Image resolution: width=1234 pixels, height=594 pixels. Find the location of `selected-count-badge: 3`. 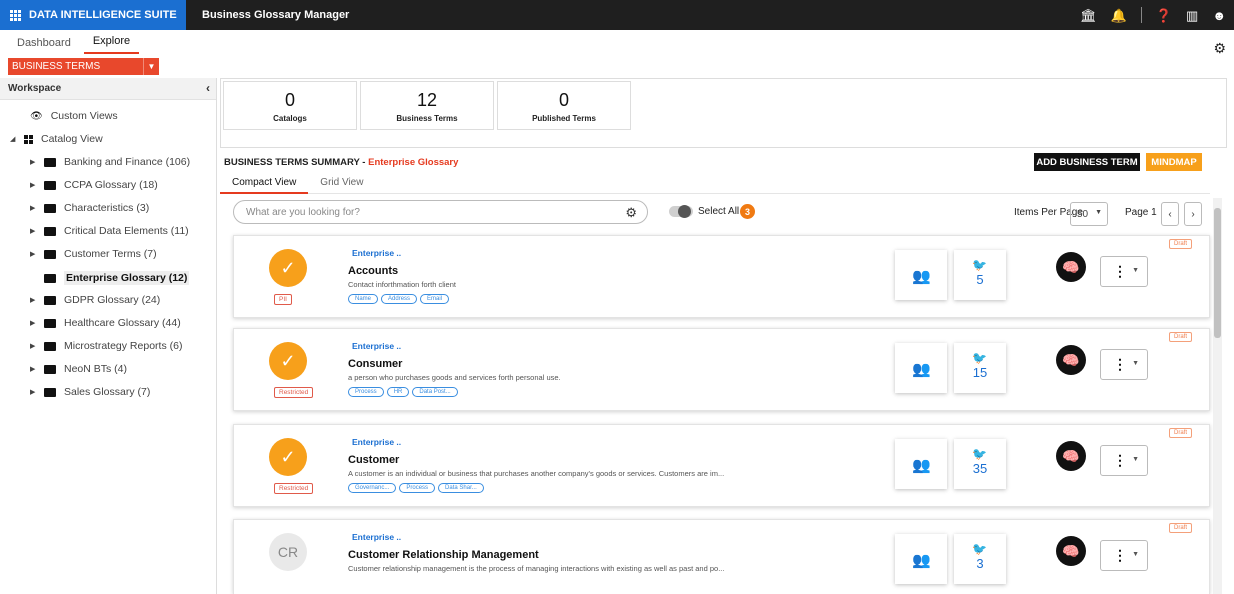

selected-count-badge: 3 is located at coordinates (747, 211).